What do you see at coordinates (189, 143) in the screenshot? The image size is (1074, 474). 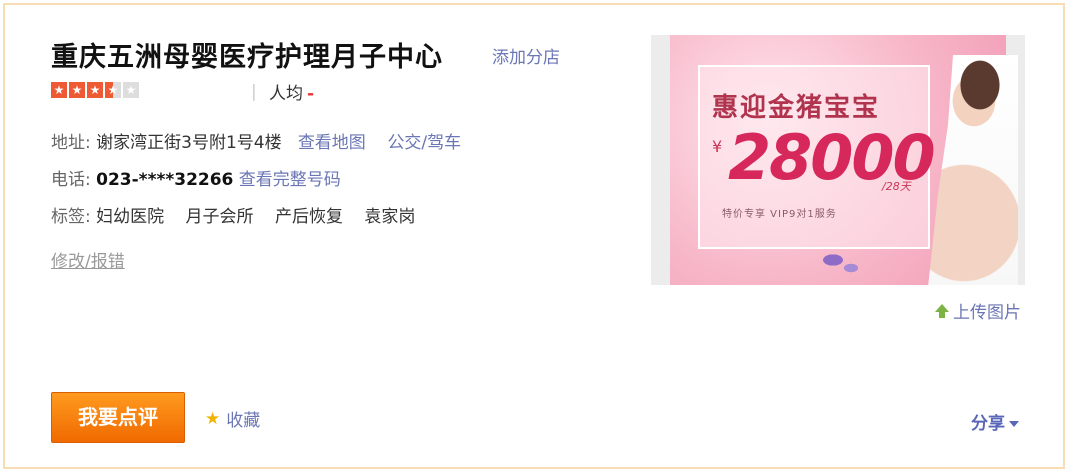 I see `address-text: 谢家湾正街3号附1号4楼` at bounding box center [189, 143].